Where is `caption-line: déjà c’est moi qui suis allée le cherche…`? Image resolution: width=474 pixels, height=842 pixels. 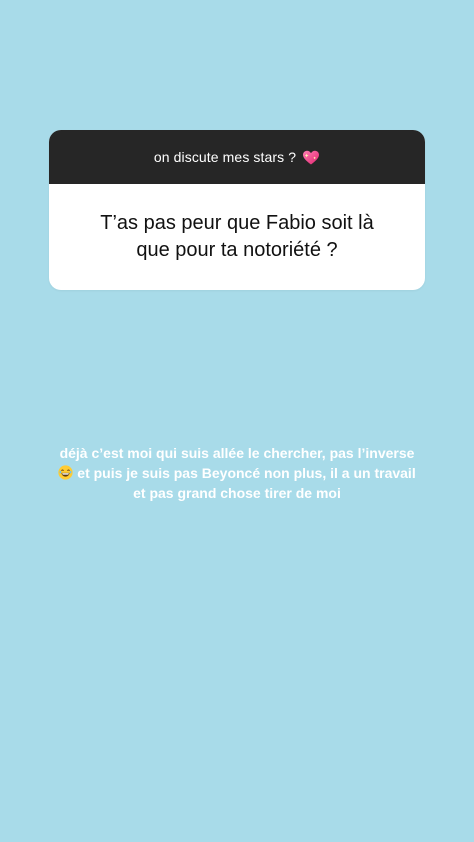 caption-line: déjà c’est moi qui suis allée le cherche… is located at coordinates (237, 453).